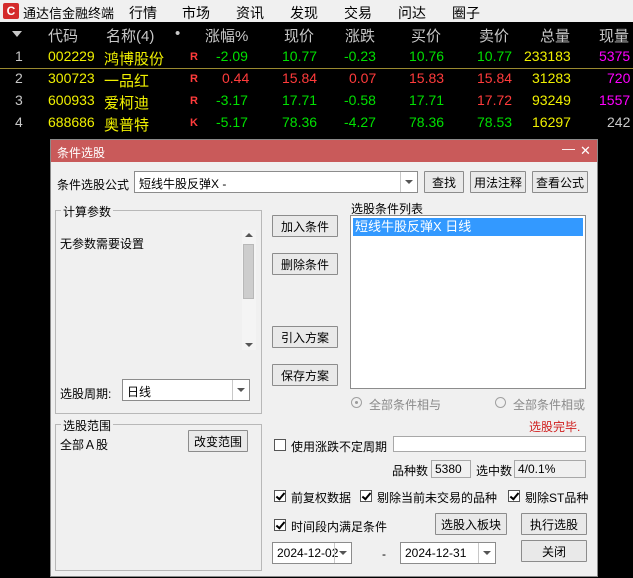  I want to click on menu-quotes: 行情, so click(143, 13).